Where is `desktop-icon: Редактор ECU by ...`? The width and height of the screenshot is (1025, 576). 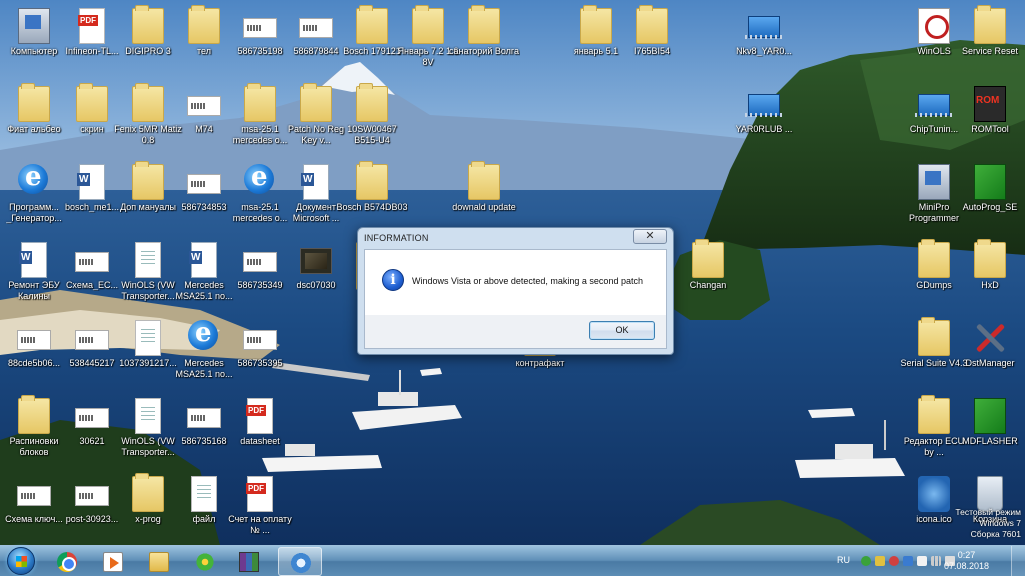
desktop-icon: Редактор ECU by ... is located at coordinates (934, 429).